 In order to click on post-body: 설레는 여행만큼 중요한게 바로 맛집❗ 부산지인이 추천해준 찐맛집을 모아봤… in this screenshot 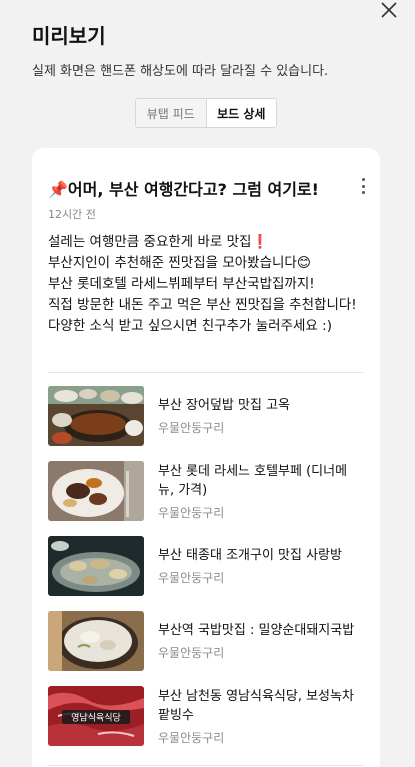, I will do `click(208, 284)`.